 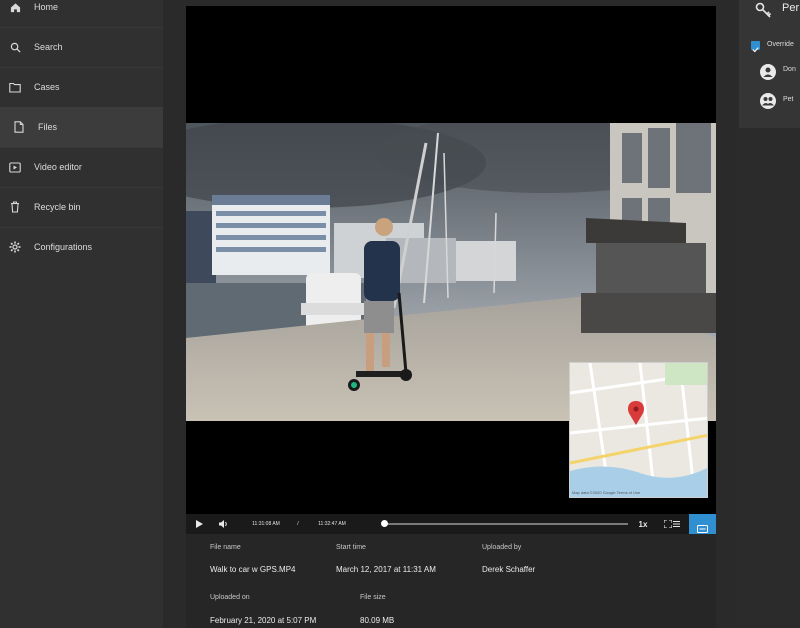 I want to click on menu-icon, so click(x=676, y=524).